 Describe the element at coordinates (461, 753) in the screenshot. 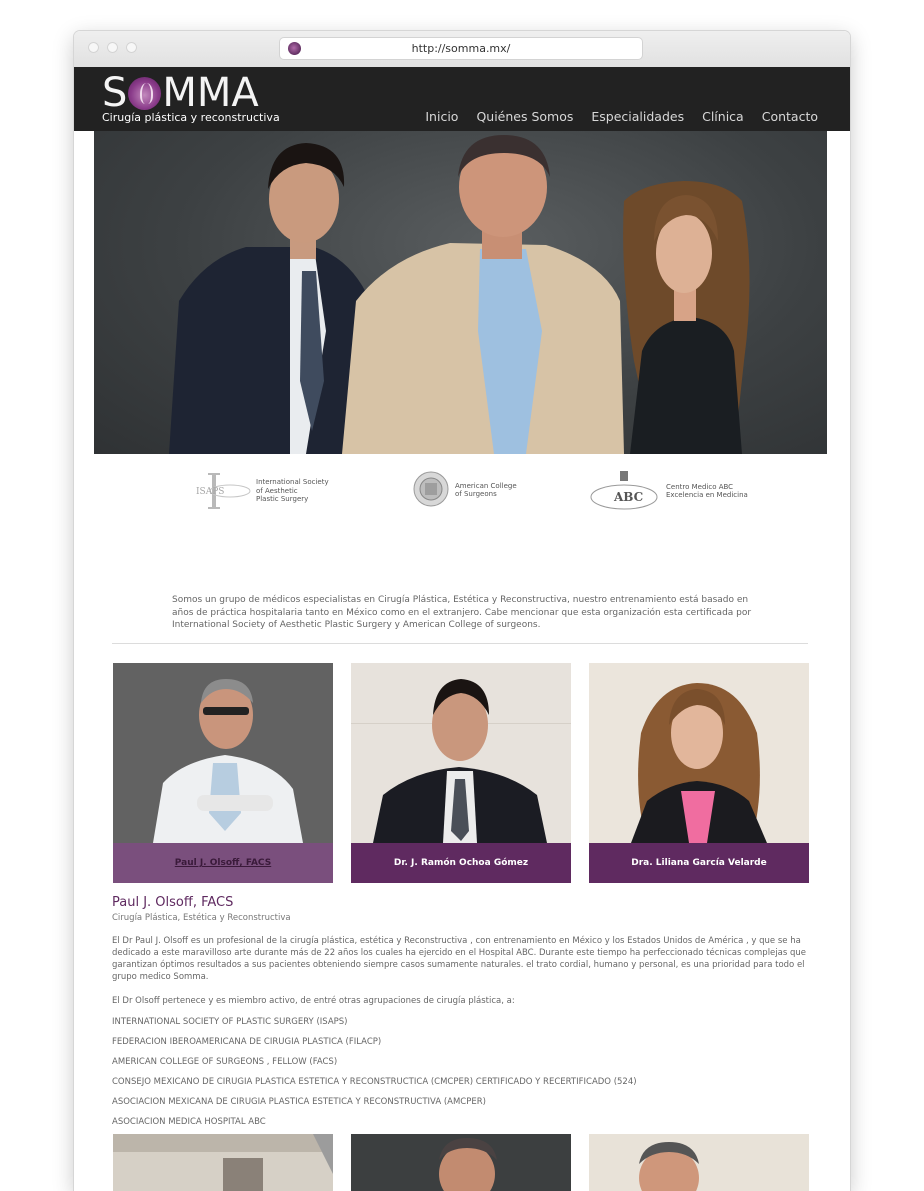

I see `doctor-photo-ochoa` at that location.